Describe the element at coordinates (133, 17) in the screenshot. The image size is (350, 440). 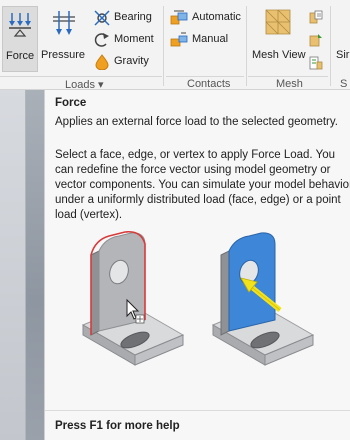
I see `bearing-label: Bearing` at that location.